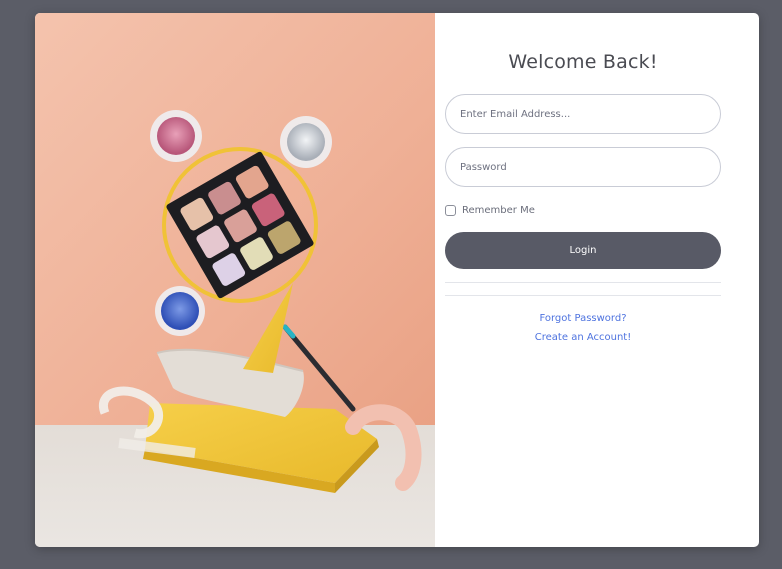  I want to click on remember-me-label: Remember Me, so click(498, 210).